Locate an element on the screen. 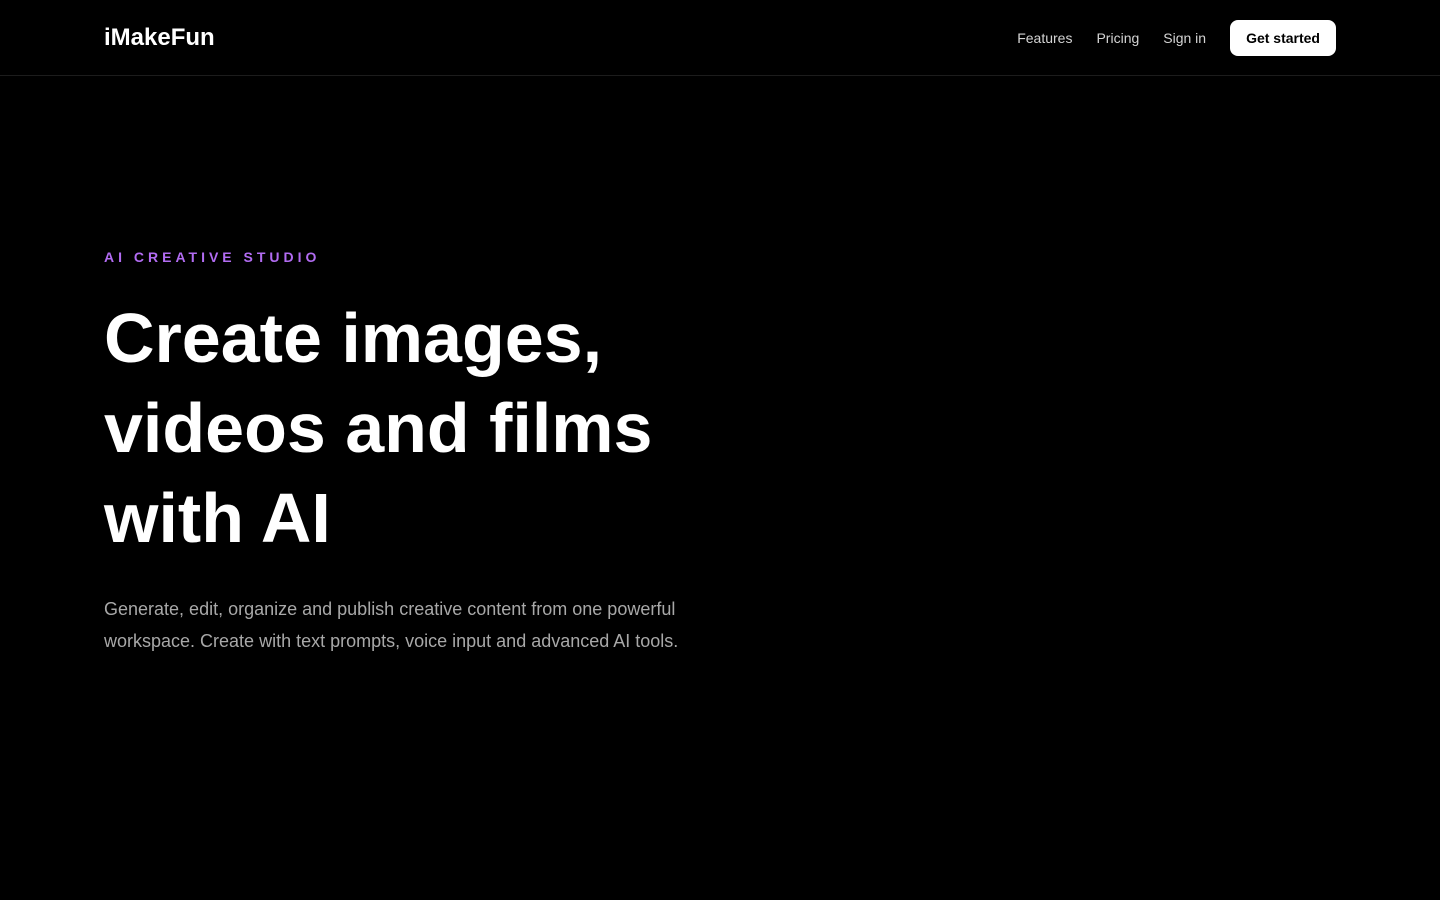 The width and height of the screenshot is (1440, 900). hero-eyebrow: AI CREATIVE STUDIO is located at coordinates (212, 257).